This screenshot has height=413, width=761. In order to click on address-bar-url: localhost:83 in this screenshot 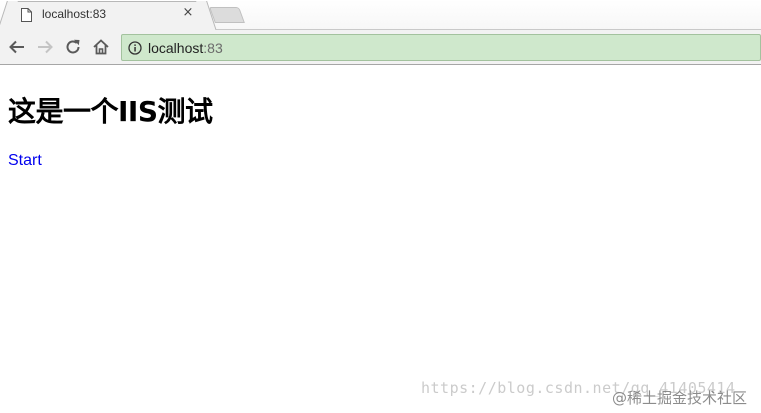, I will do `click(185, 48)`.